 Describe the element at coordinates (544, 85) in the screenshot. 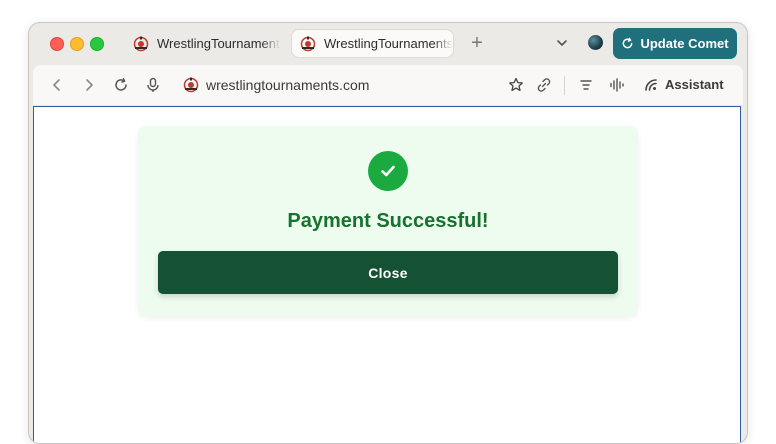

I see `link-icon` at that location.